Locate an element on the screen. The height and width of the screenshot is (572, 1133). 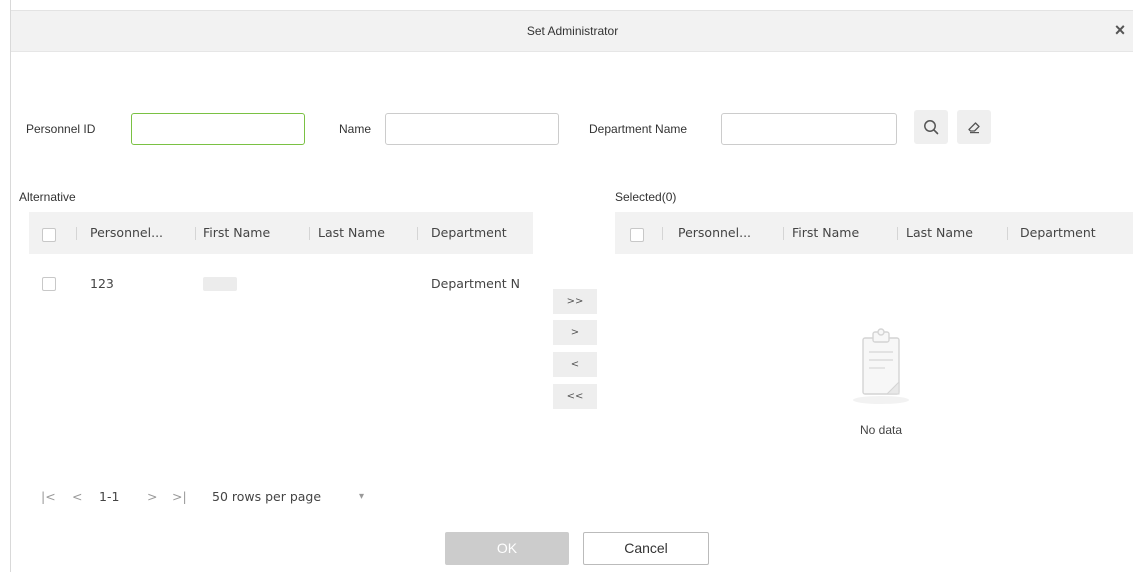
selected-col-department: Department is located at coordinates (1075, 233).